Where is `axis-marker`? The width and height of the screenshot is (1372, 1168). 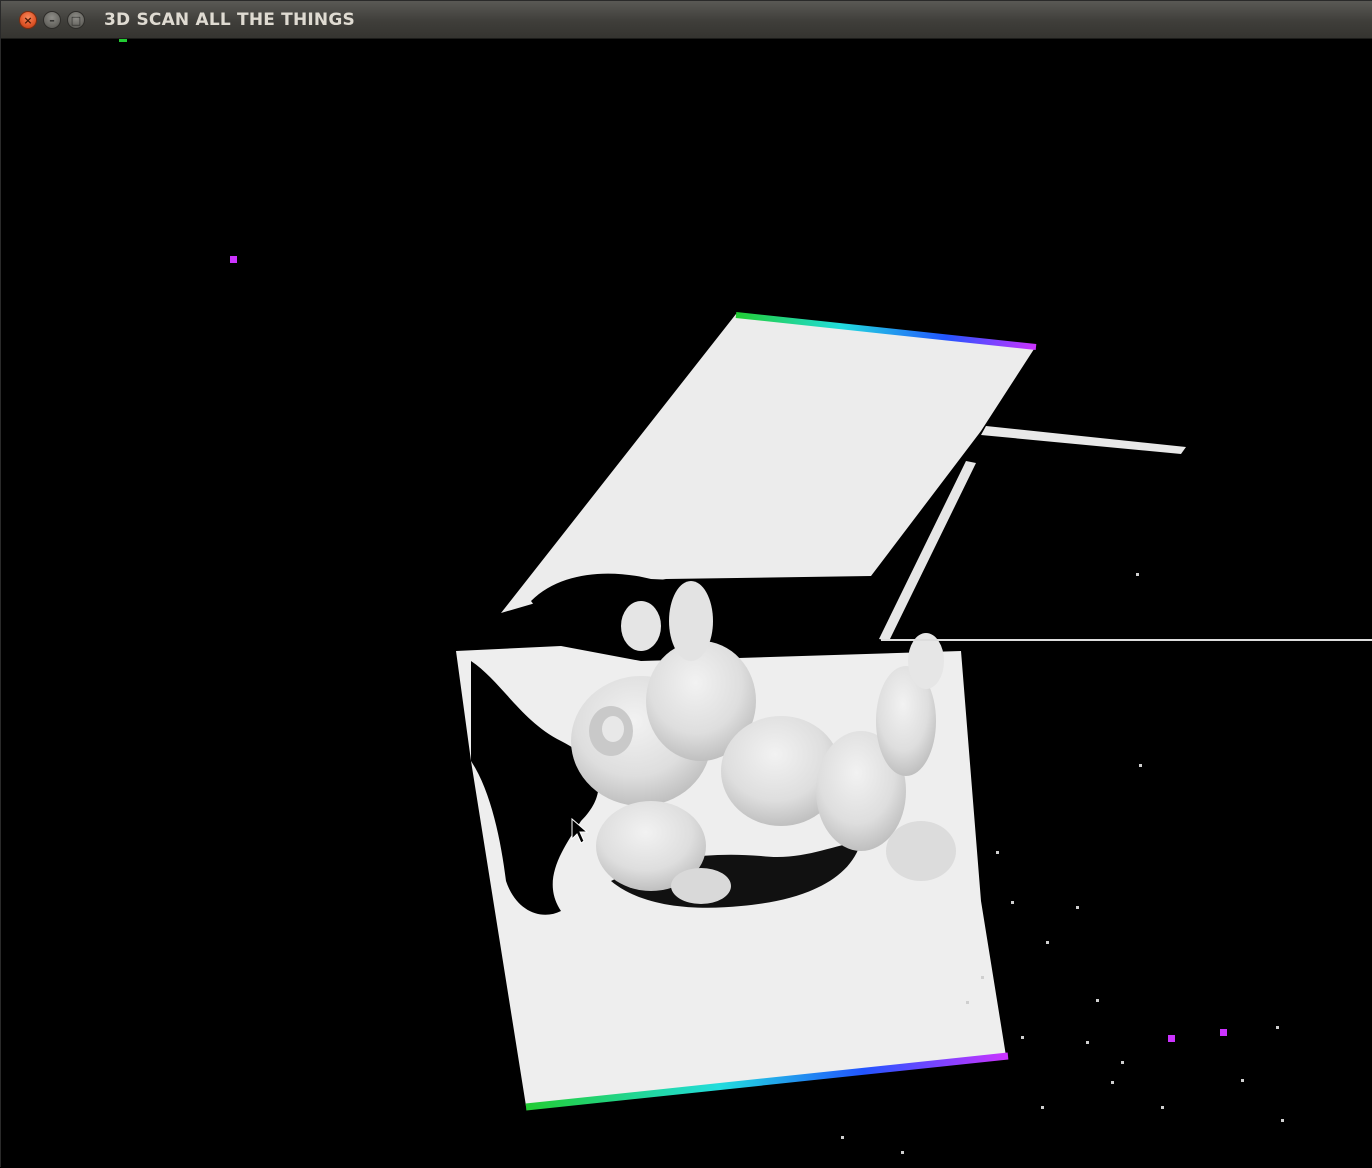
axis-marker is located at coordinates (123, 40).